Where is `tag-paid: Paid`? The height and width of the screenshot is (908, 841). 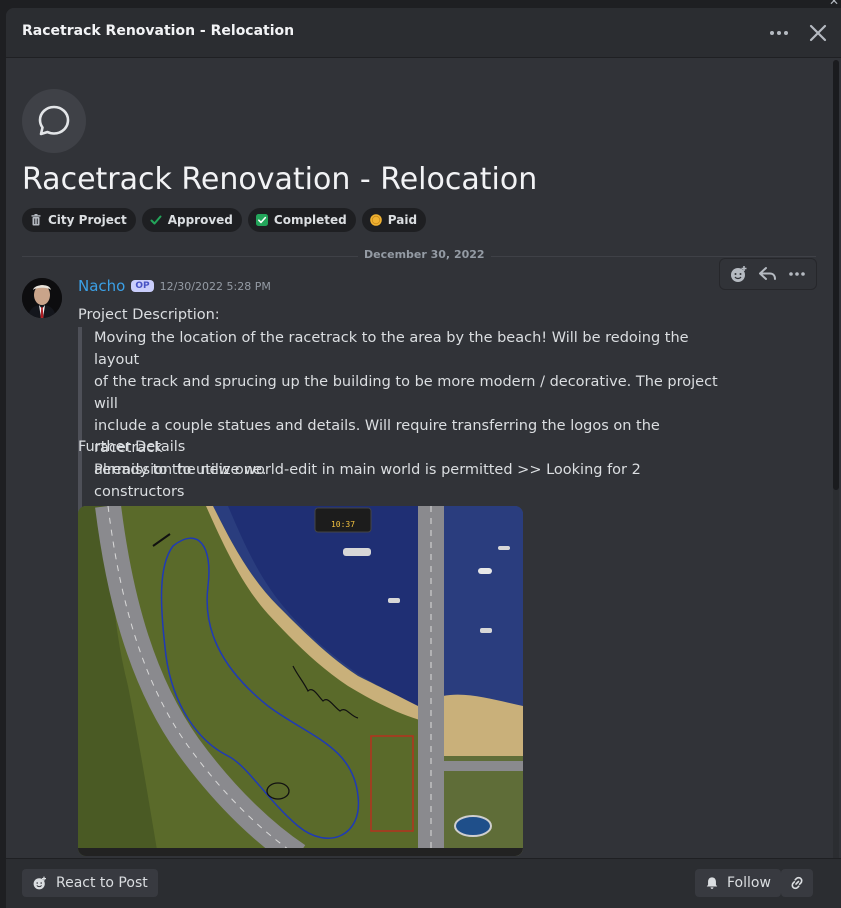
tag-paid: Paid is located at coordinates (394, 220).